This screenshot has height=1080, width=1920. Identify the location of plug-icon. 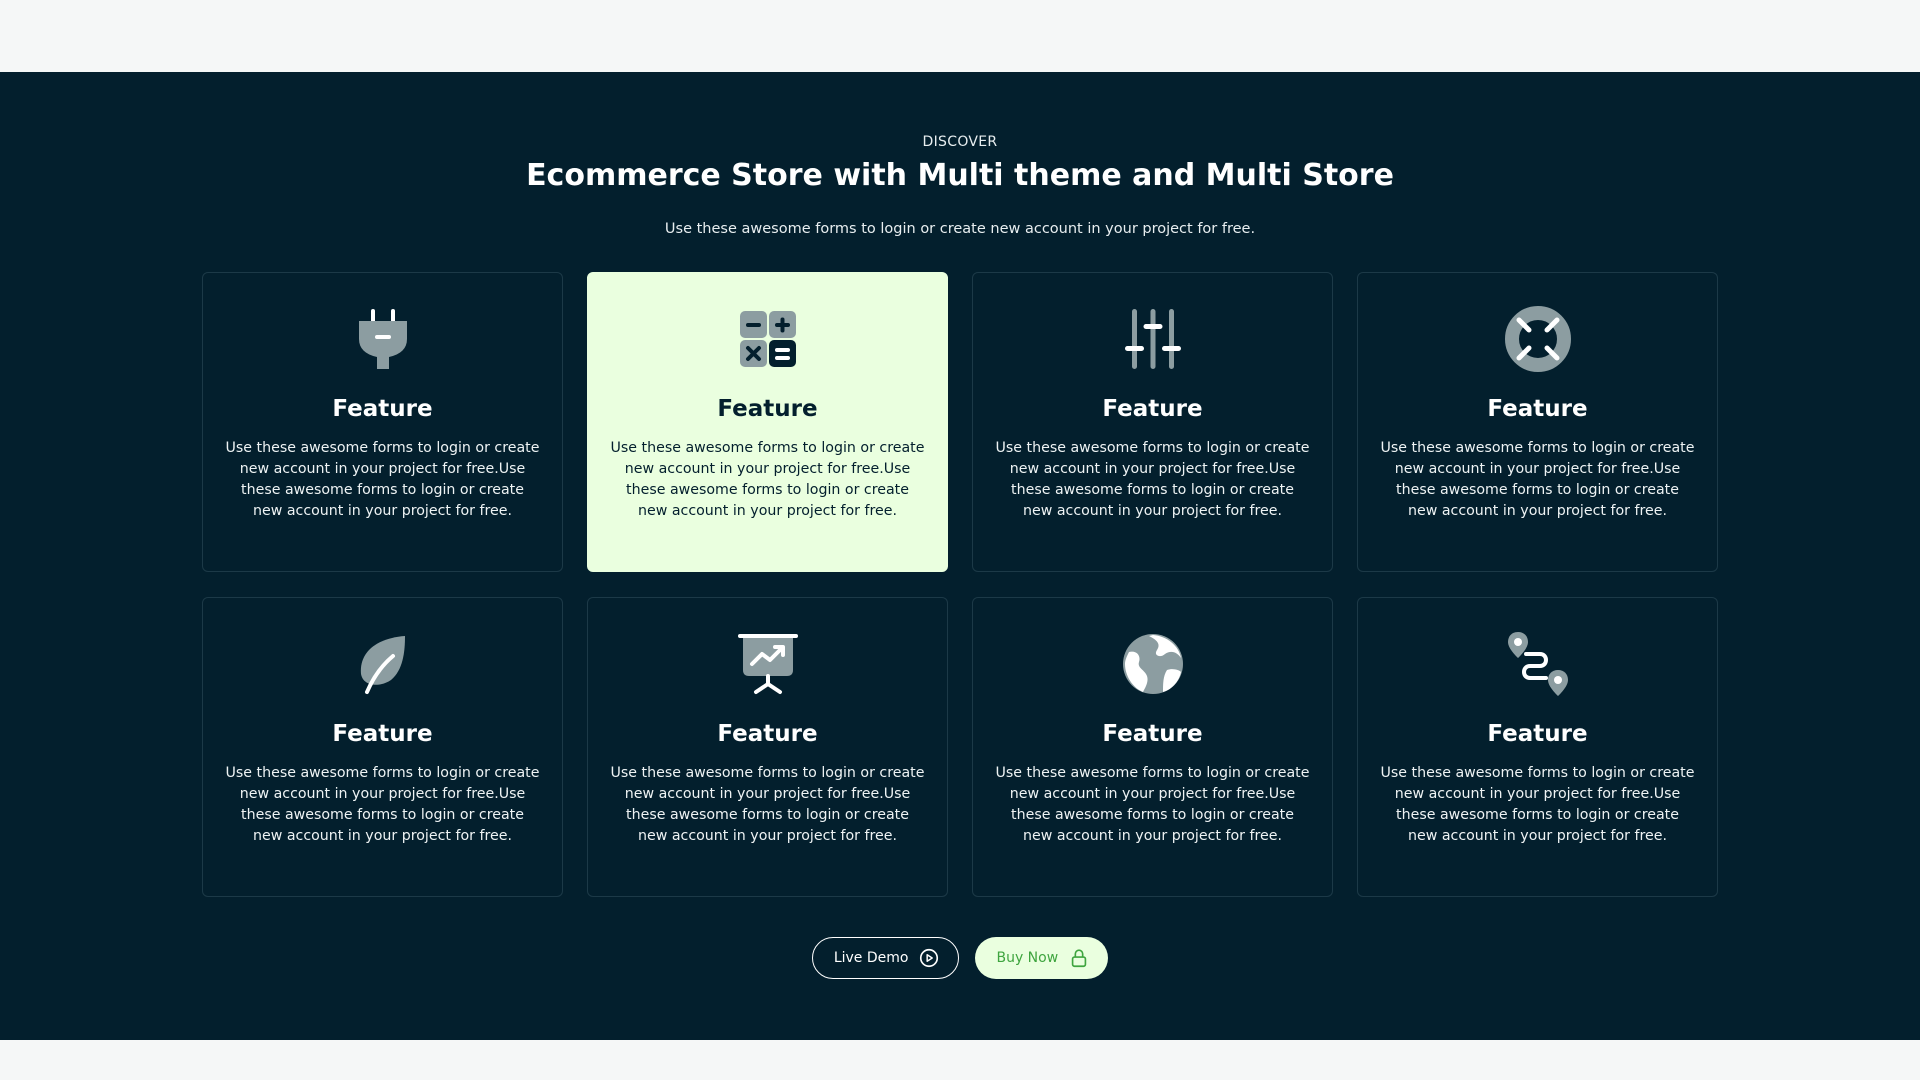
(383, 339).